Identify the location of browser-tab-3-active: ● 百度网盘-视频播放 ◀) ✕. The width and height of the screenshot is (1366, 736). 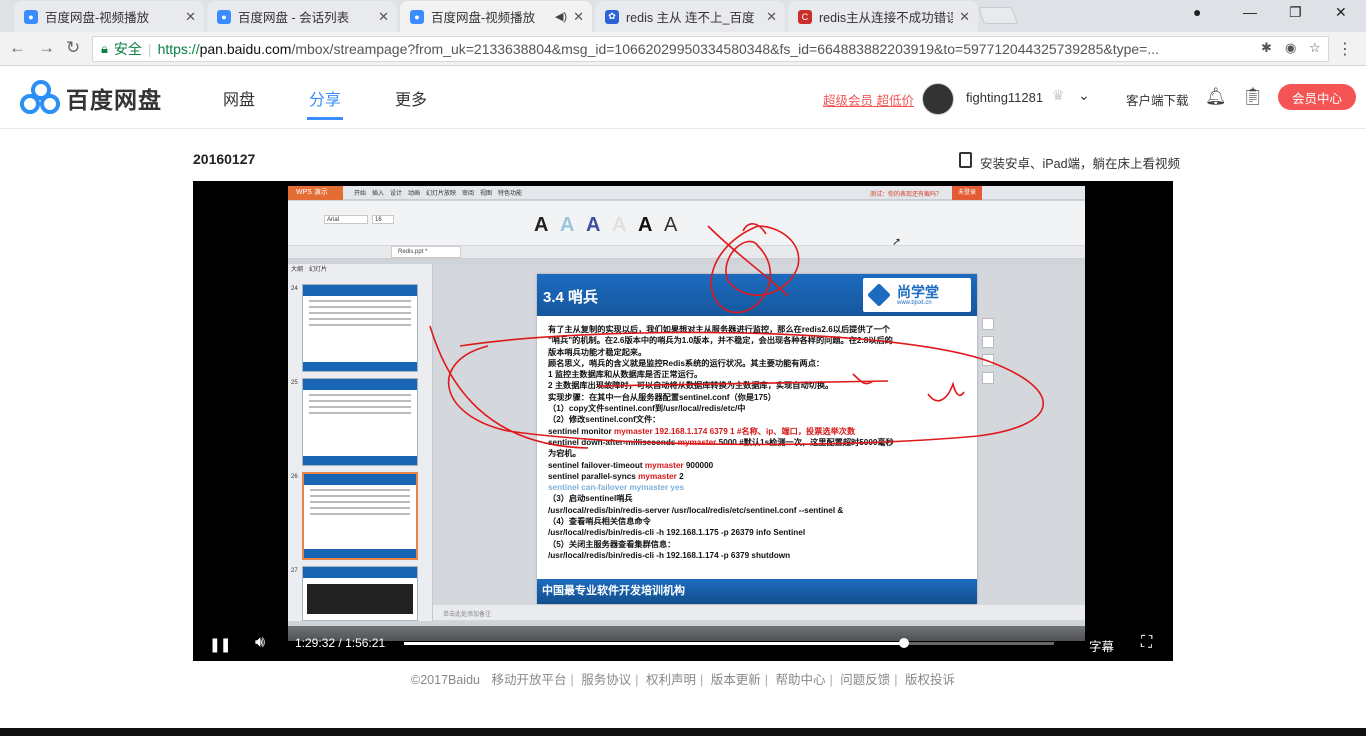
(496, 16).